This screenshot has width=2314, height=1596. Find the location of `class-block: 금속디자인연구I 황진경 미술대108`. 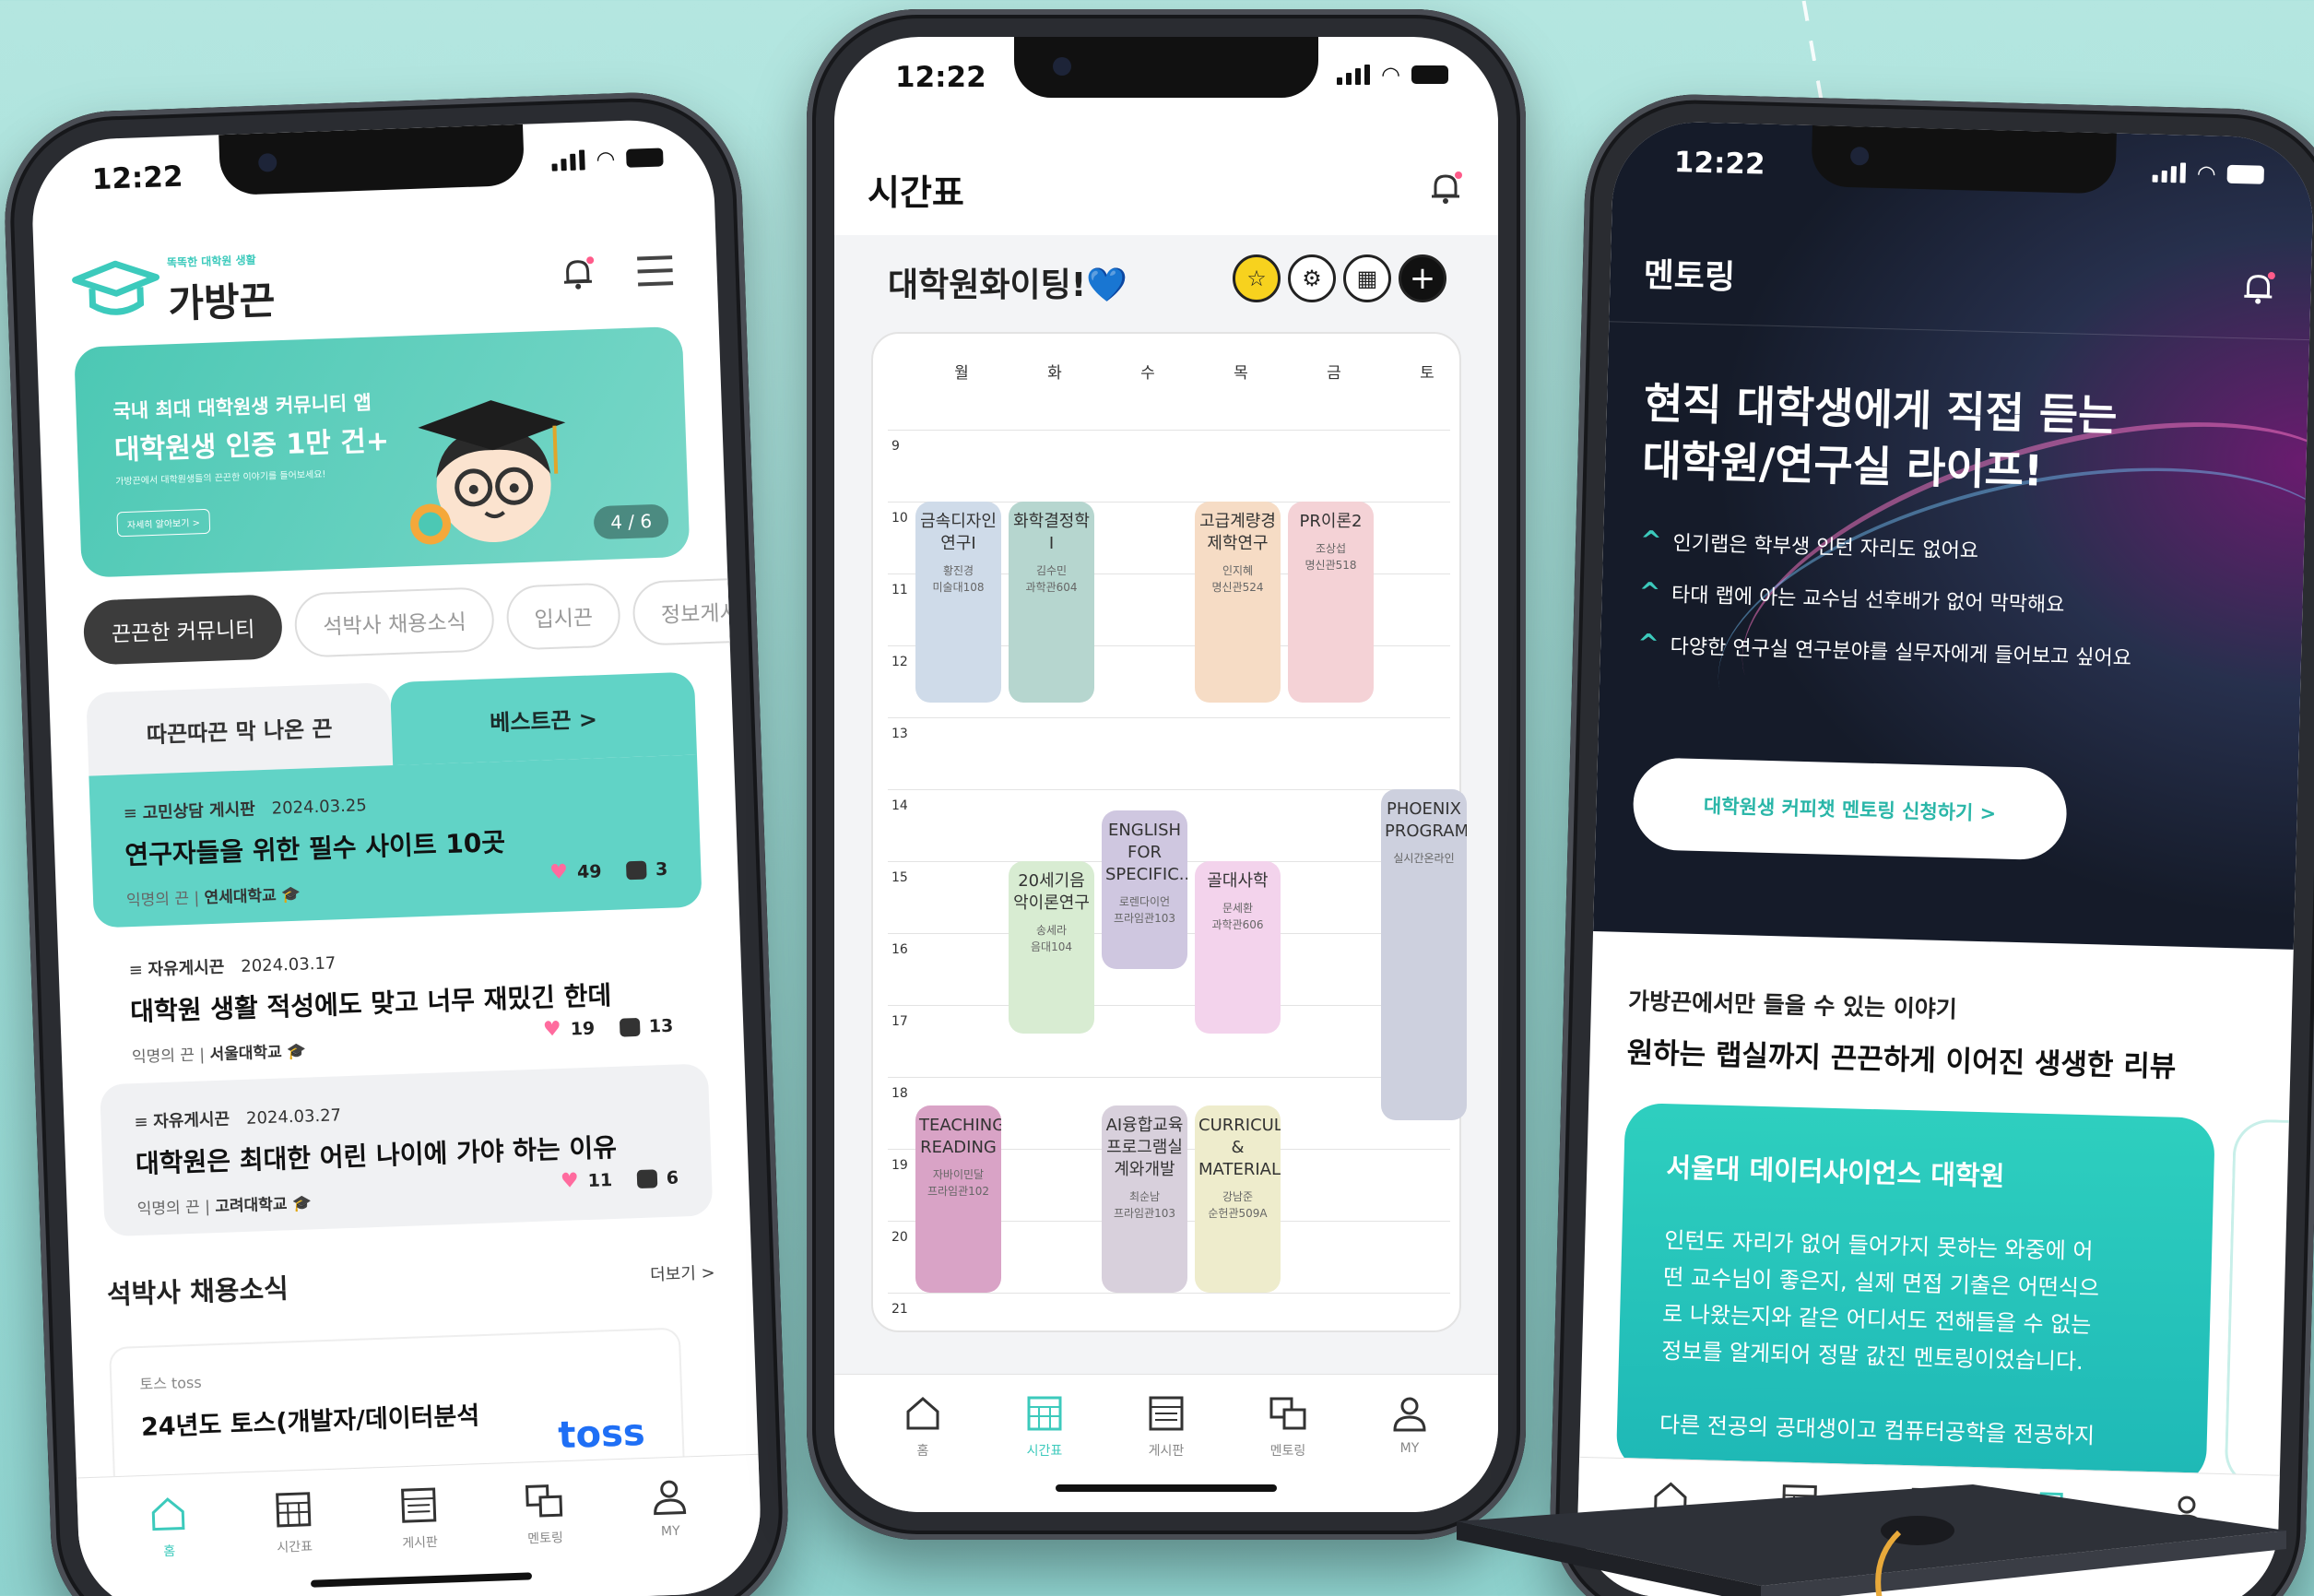

class-block: 금속디자인연구I 황진경 미술대108 is located at coordinates (958, 602).